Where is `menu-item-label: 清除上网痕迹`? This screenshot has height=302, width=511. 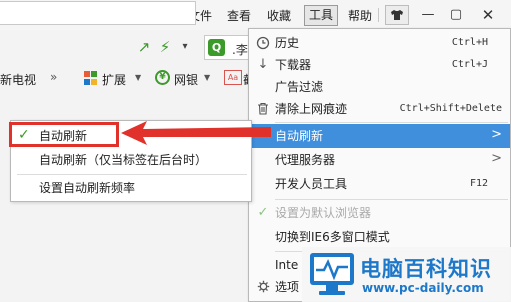
menu-item-label: 清除上网痕迹 is located at coordinates (311, 109).